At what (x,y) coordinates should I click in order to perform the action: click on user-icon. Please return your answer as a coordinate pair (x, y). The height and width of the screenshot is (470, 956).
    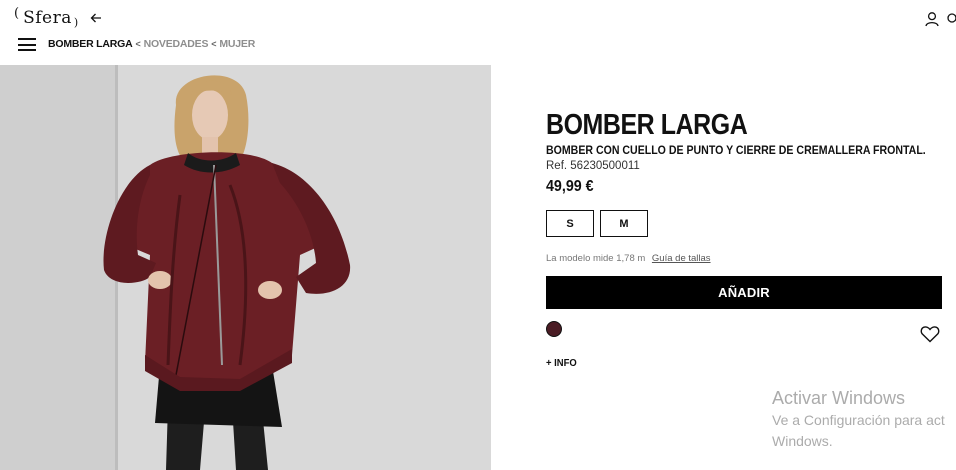
    Looking at the image, I should click on (932, 19).